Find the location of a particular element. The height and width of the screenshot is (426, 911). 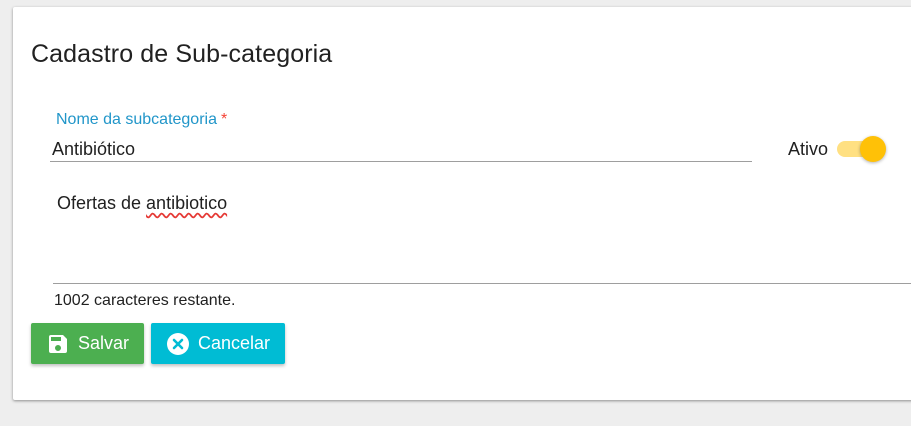

close-circle-icon is located at coordinates (177, 343).